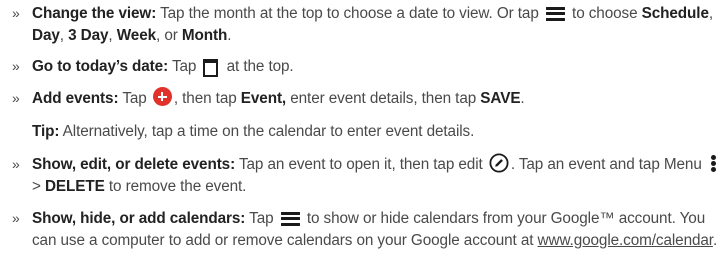  What do you see at coordinates (500, 98) in the screenshot?
I see `save-label: SAVE` at bounding box center [500, 98].